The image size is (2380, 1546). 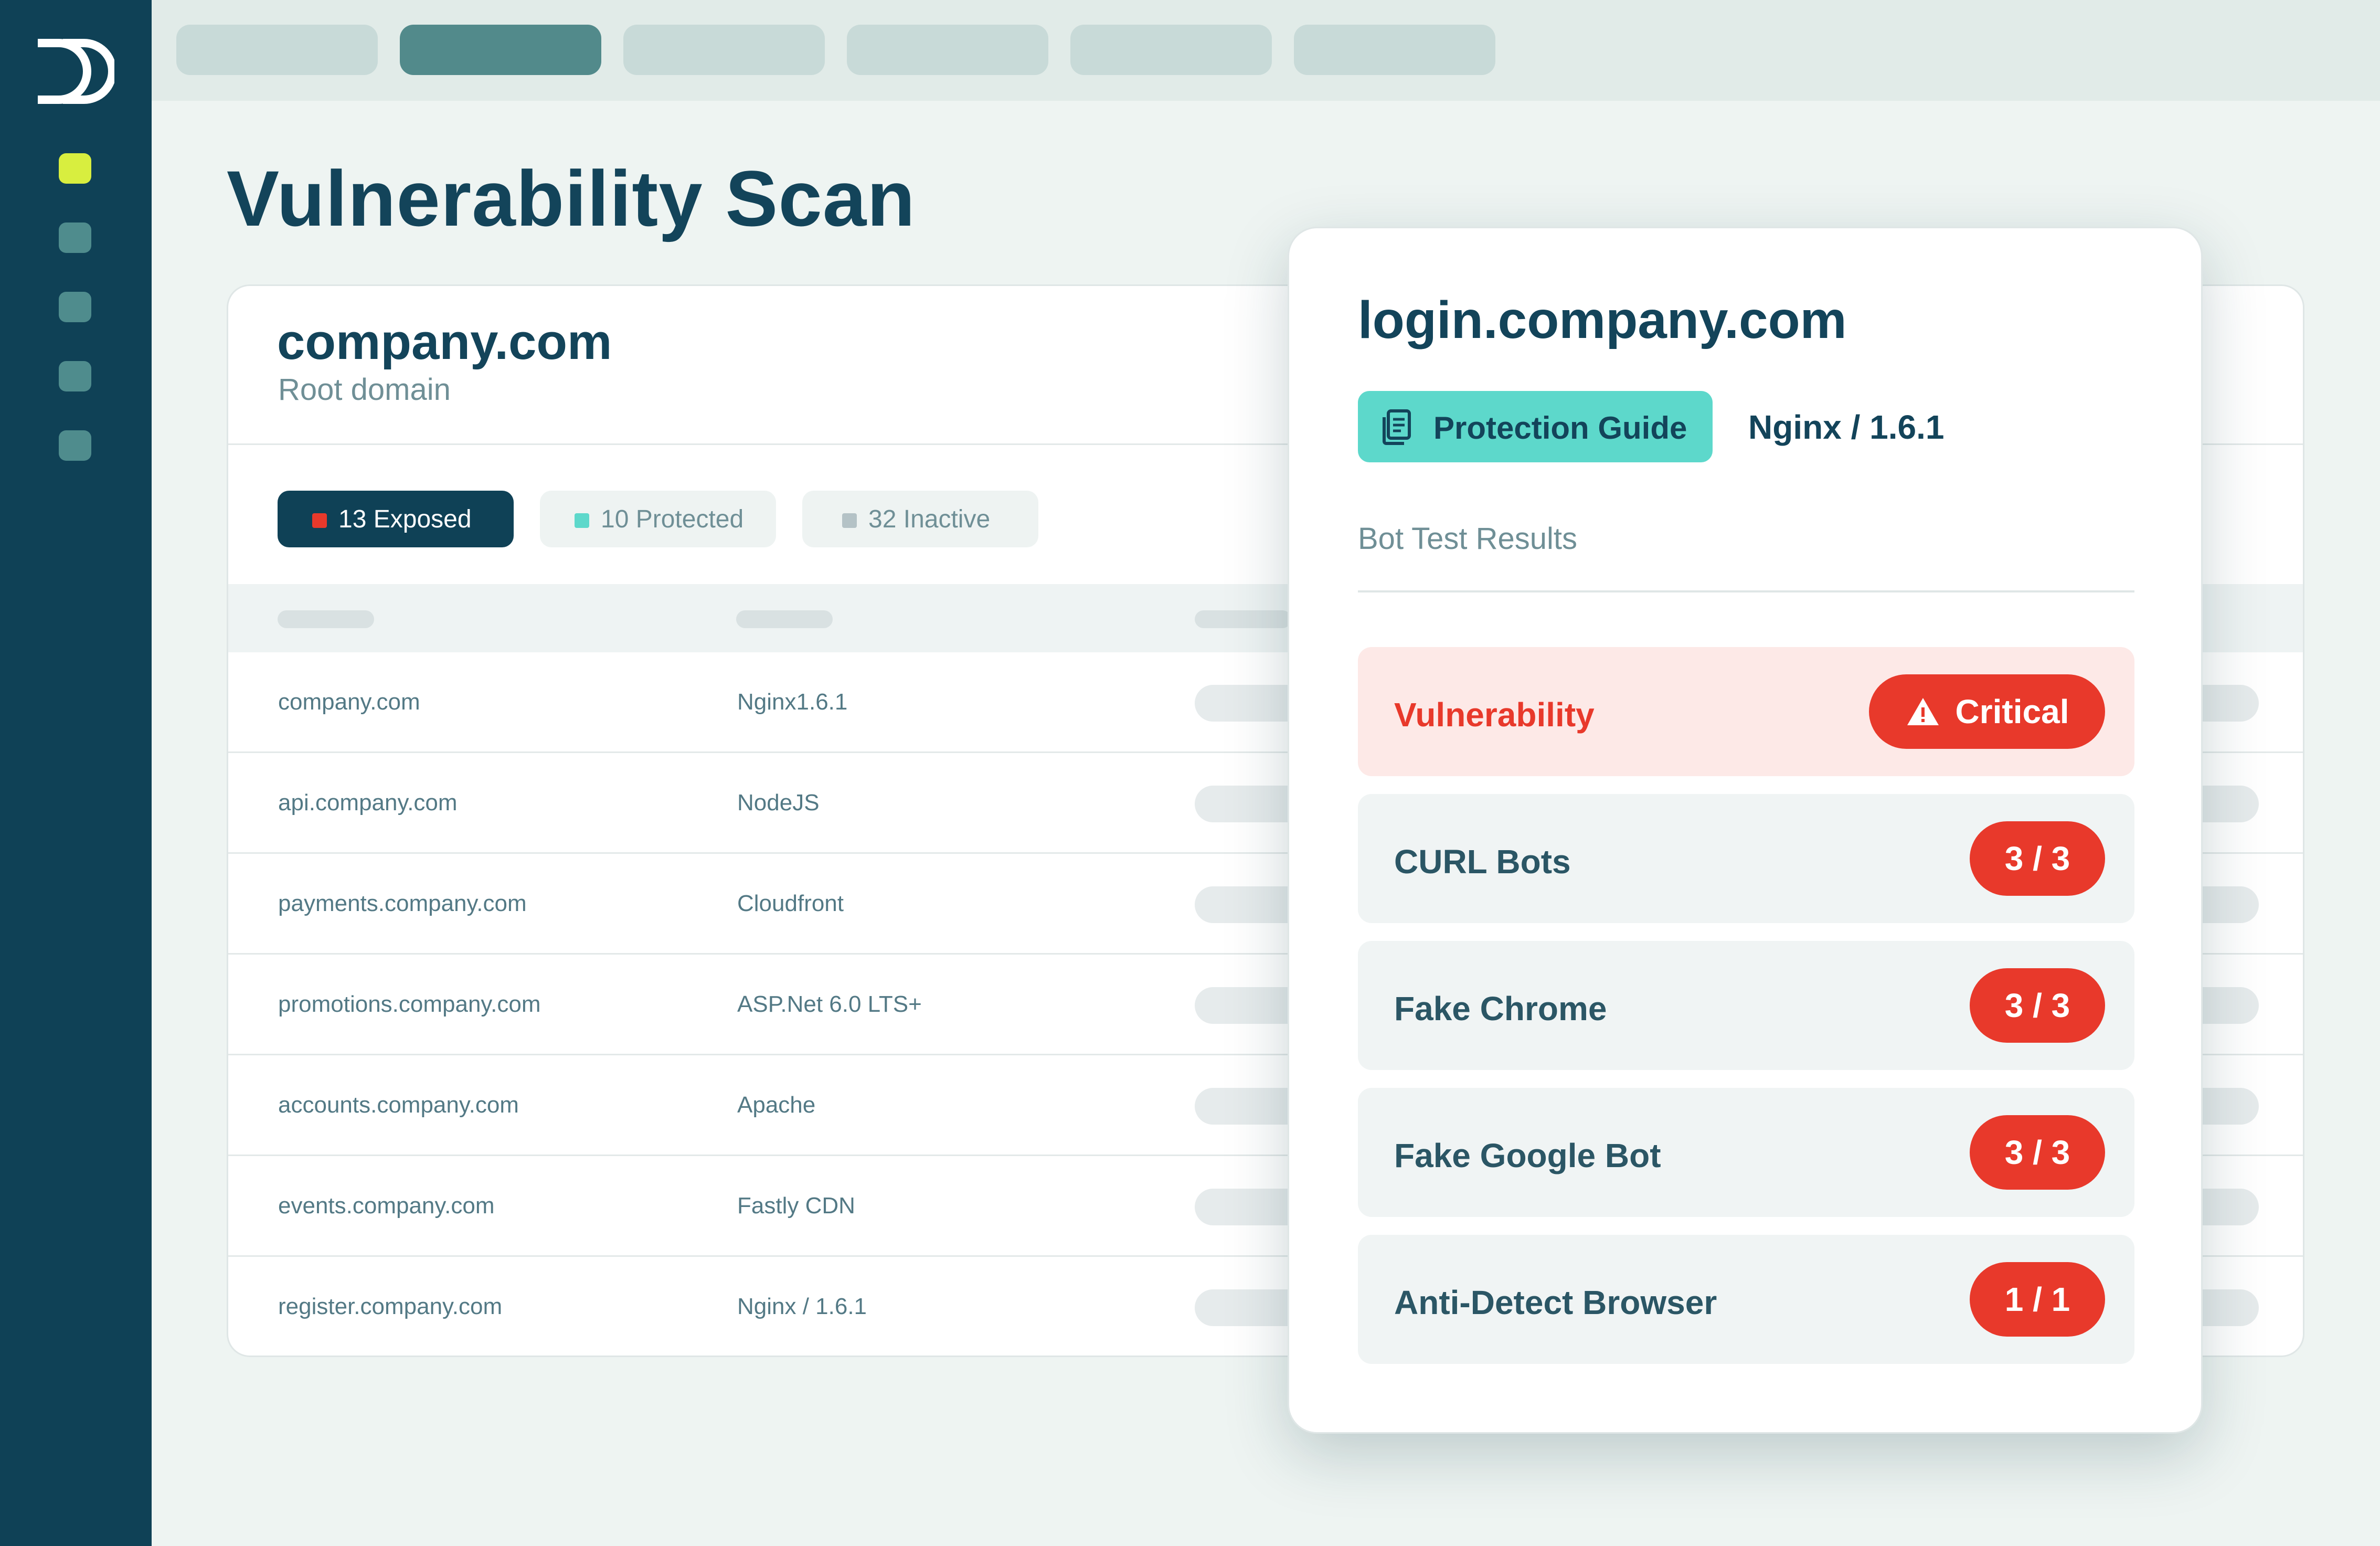 I want to click on protected-status-icon, so click(x=582, y=520).